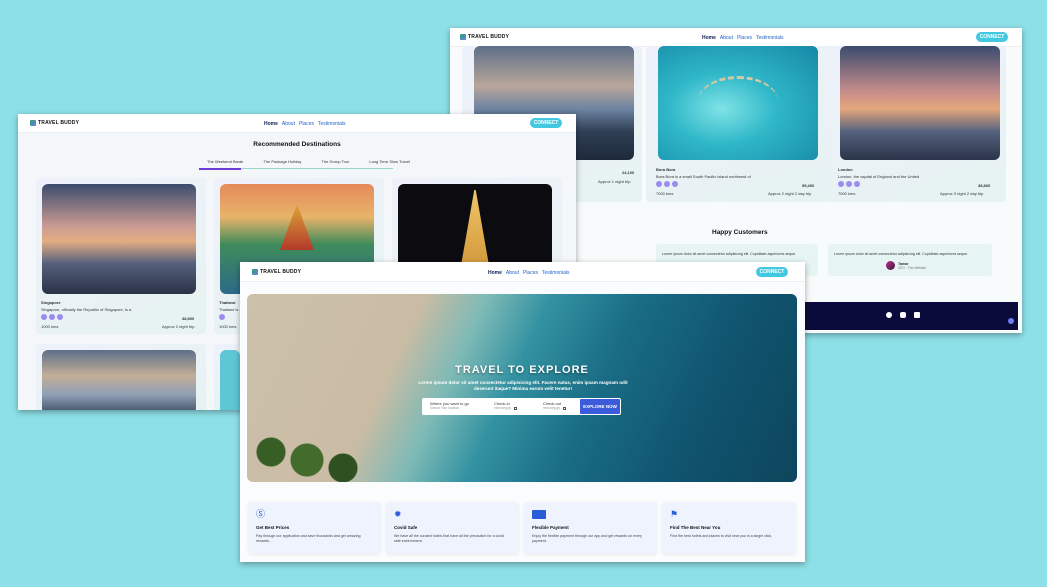 Image resolution: width=1047 pixels, height=587 pixels. I want to click on where-input: Search Your location, so click(449, 408).